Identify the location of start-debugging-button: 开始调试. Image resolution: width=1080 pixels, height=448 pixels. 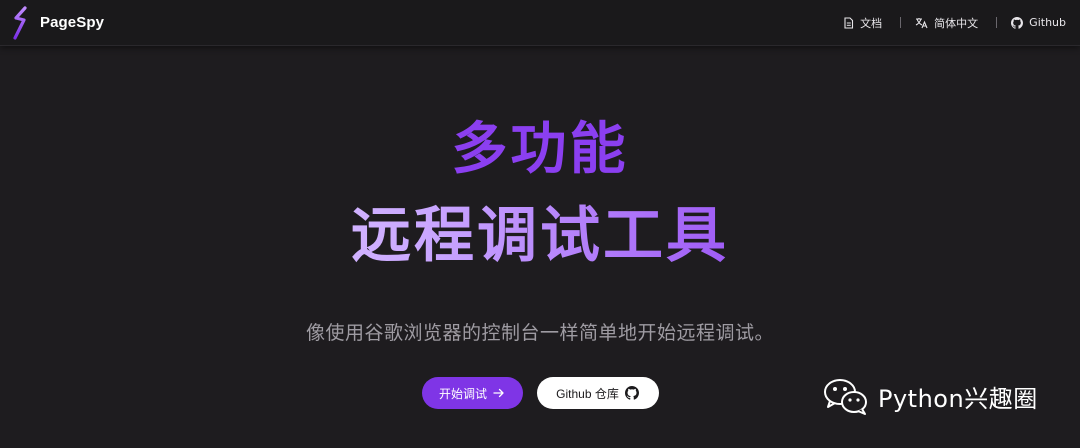
(472, 393).